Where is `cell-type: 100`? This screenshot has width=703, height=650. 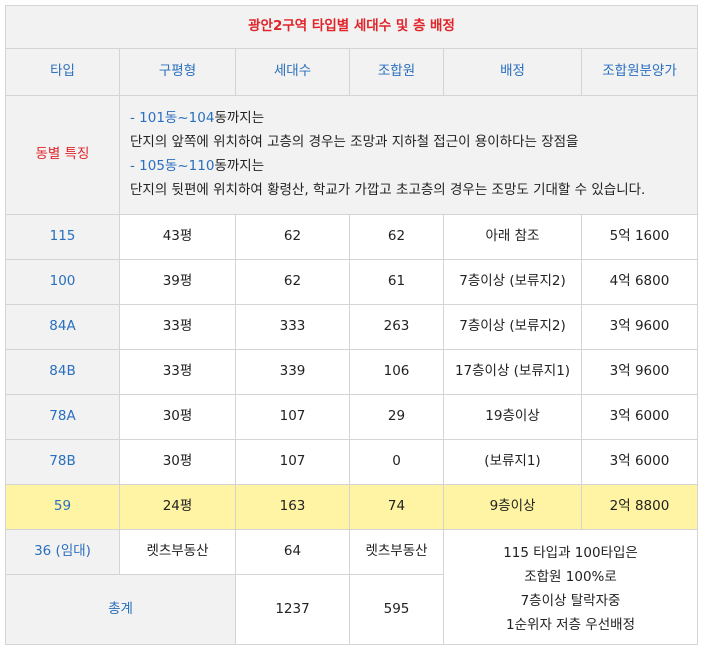 cell-type: 100 is located at coordinates (62, 282).